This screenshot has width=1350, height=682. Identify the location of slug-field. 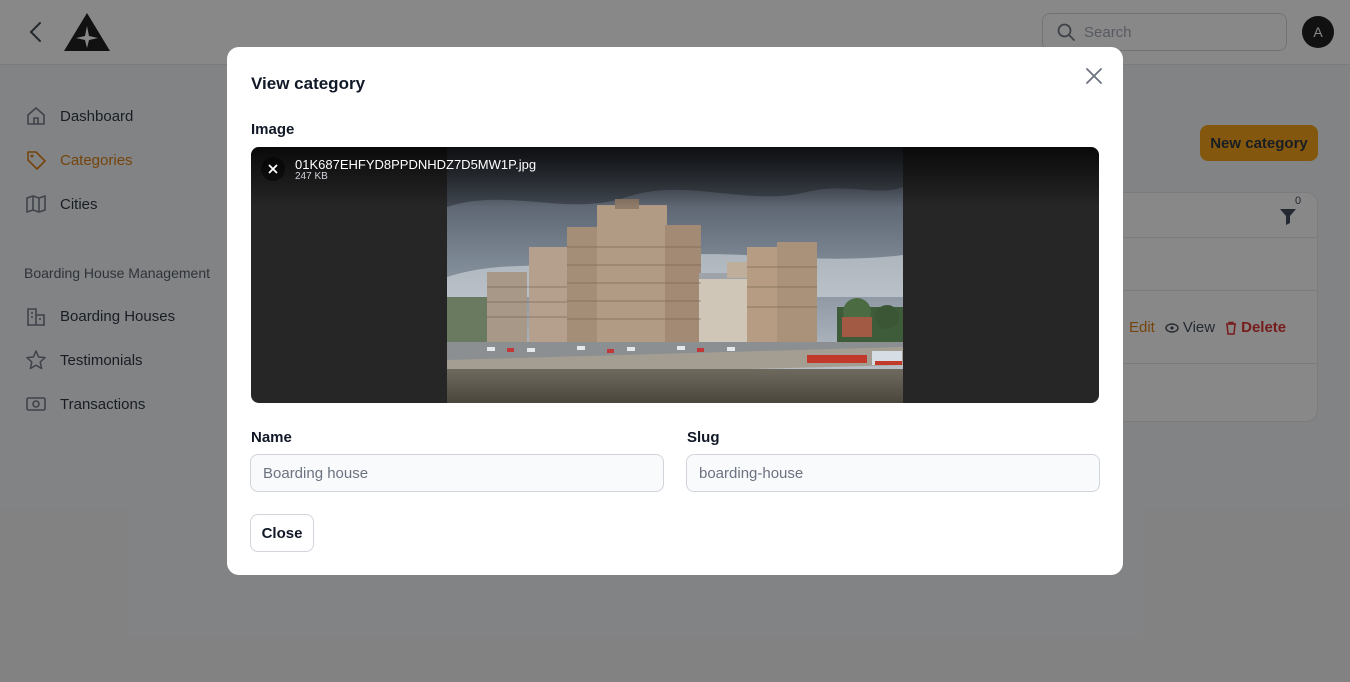
(893, 473).